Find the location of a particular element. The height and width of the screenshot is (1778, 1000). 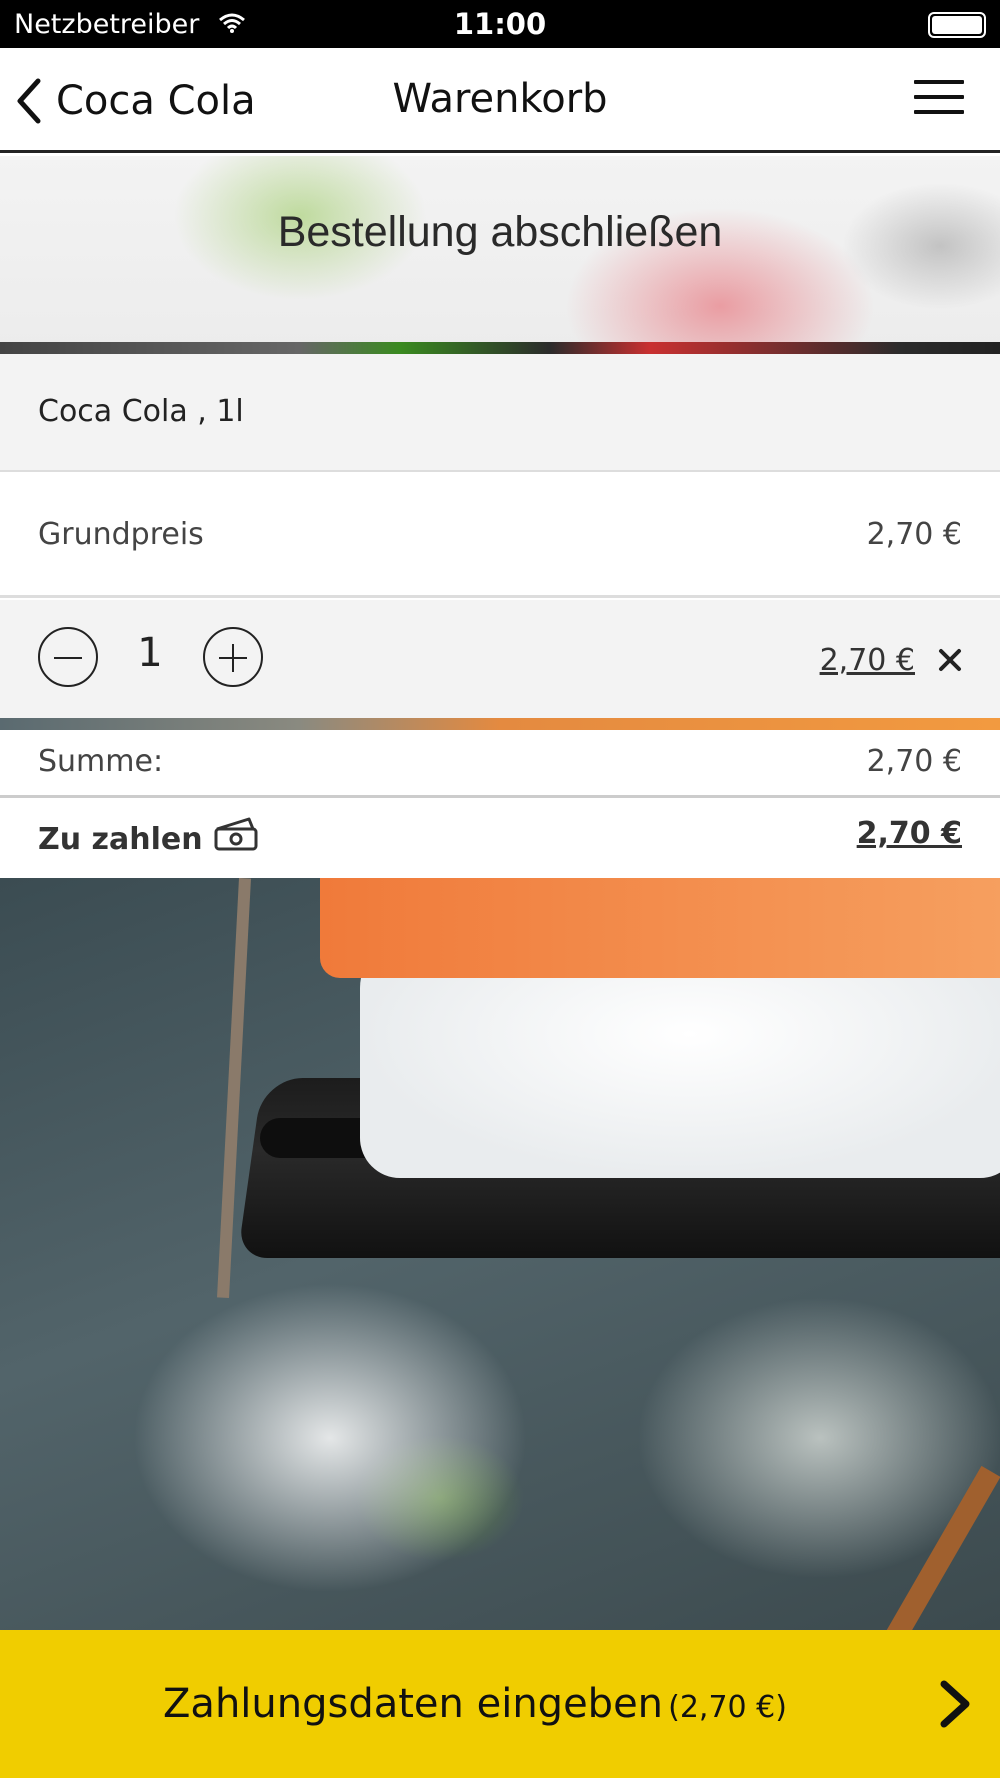

hero-banner: Bestellung abschließen is located at coordinates (500, 255).